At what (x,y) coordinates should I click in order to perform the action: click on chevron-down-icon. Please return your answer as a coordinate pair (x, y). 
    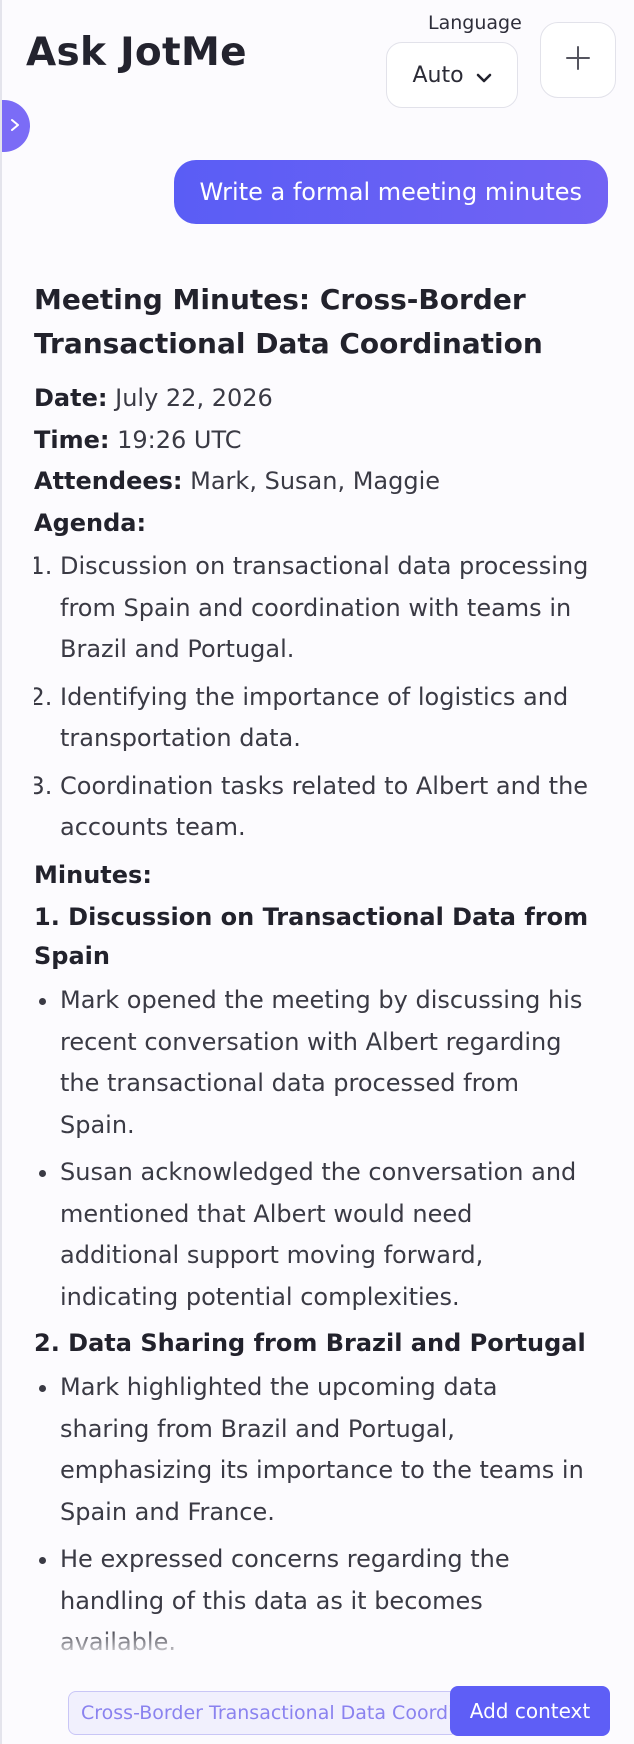
    Looking at the image, I should click on (484, 75).